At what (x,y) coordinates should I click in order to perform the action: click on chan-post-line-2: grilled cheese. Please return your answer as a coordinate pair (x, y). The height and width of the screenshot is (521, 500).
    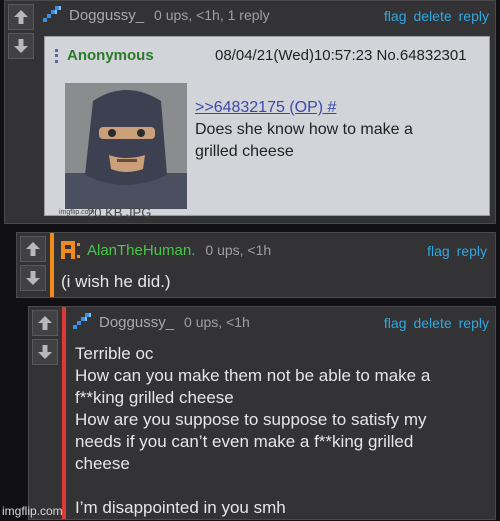
    Looking at the image, I should click on (244, 151).